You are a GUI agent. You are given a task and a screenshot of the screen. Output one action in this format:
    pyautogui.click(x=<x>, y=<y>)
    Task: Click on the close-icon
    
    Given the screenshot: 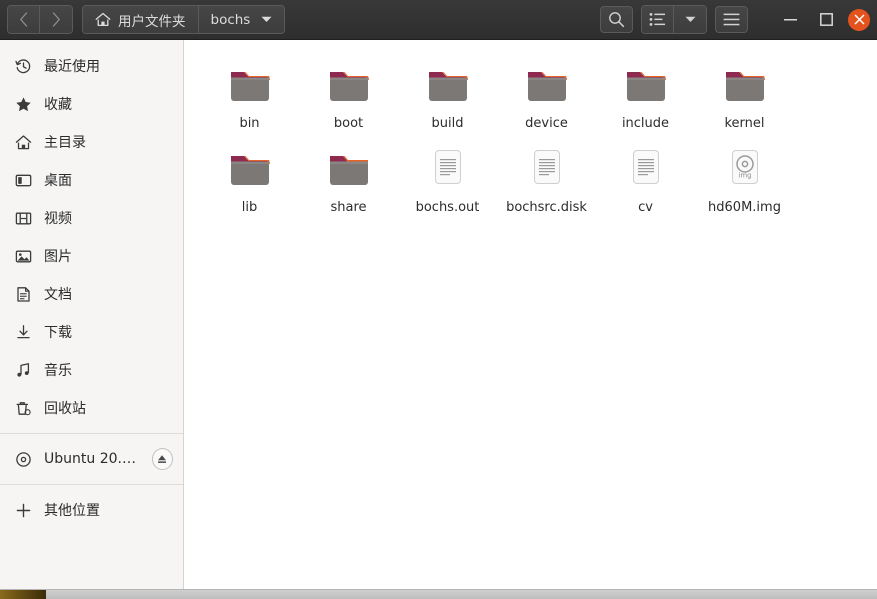 What is the action you would take?
    pyautogui.click(x=859, y=19)
    